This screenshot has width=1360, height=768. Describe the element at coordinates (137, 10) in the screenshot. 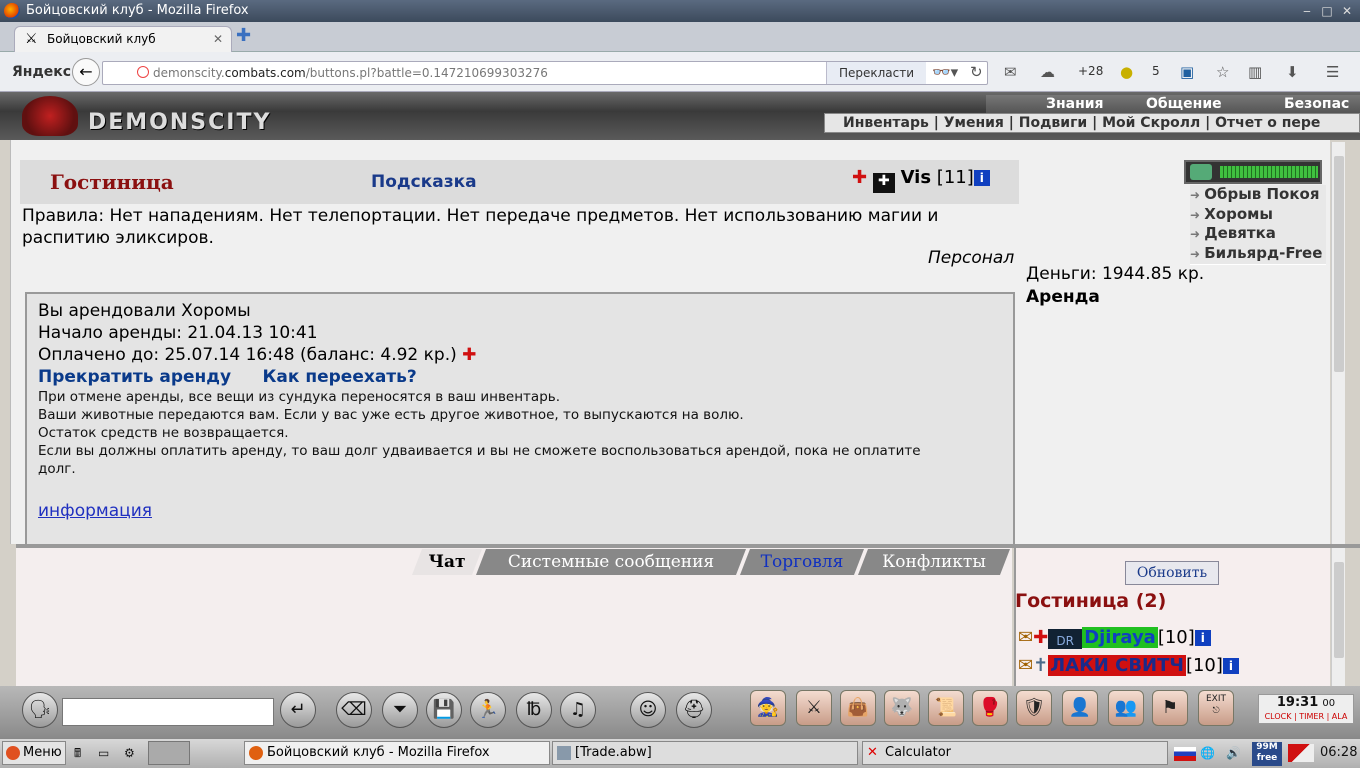

I see `window-title: Бойцовский клуб - Mozilla Firefox` at that location.